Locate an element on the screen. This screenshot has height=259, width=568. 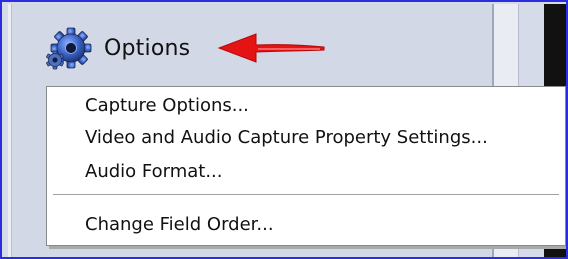
gear-icon is located at coordinates (69, 48).